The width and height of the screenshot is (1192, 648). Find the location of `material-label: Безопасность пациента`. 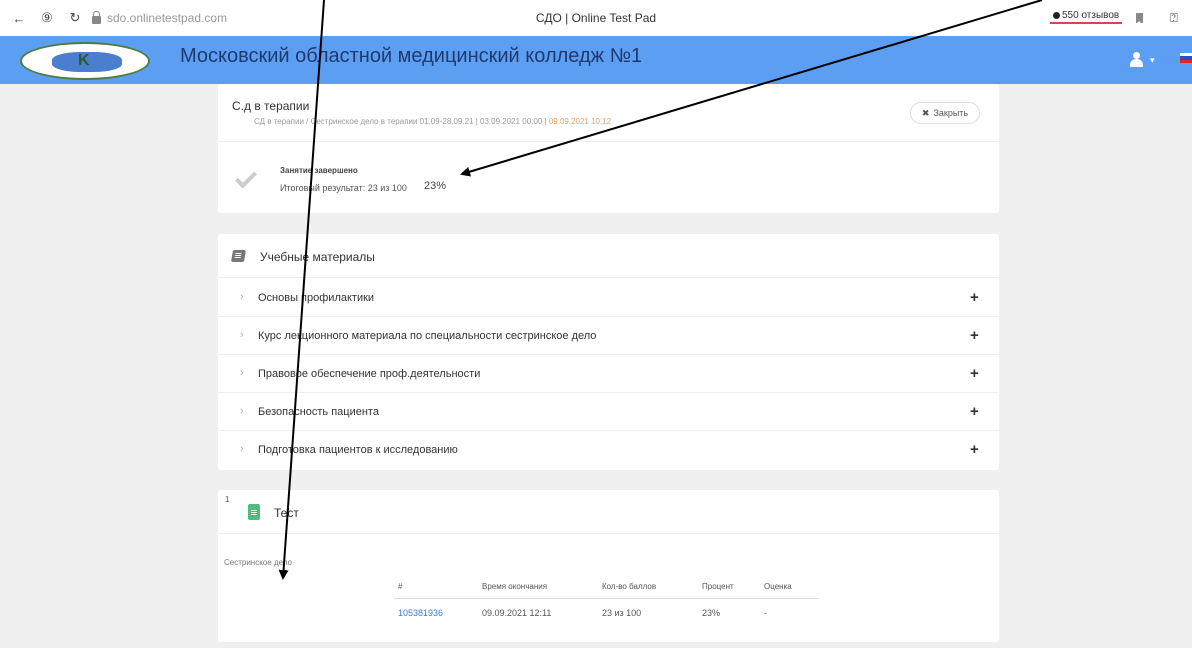

material-label: Безопасность пациента is located at coordinates (318, 412).